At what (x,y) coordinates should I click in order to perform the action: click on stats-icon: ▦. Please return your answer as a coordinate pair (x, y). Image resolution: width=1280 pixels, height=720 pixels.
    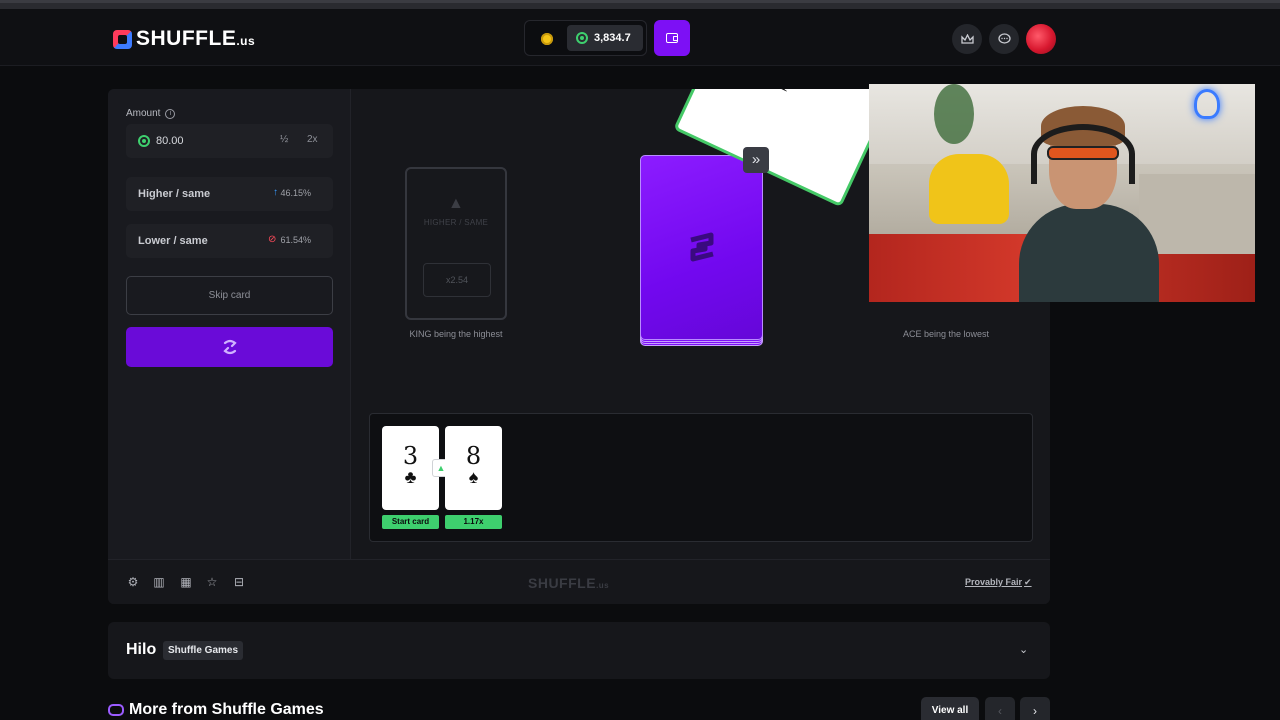
    Looking at the image, I should click on (186, 582).